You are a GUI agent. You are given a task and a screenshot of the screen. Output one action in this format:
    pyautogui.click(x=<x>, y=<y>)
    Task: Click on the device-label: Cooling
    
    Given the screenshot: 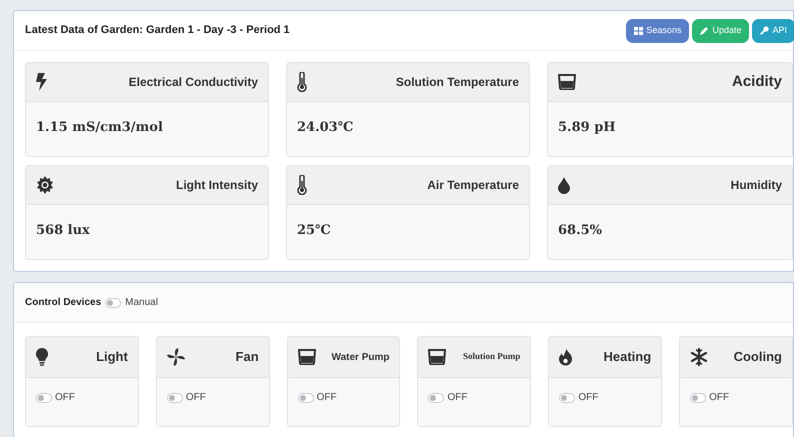 What is the action you would take?
    pyautogui.click(x=758, y=357)
    